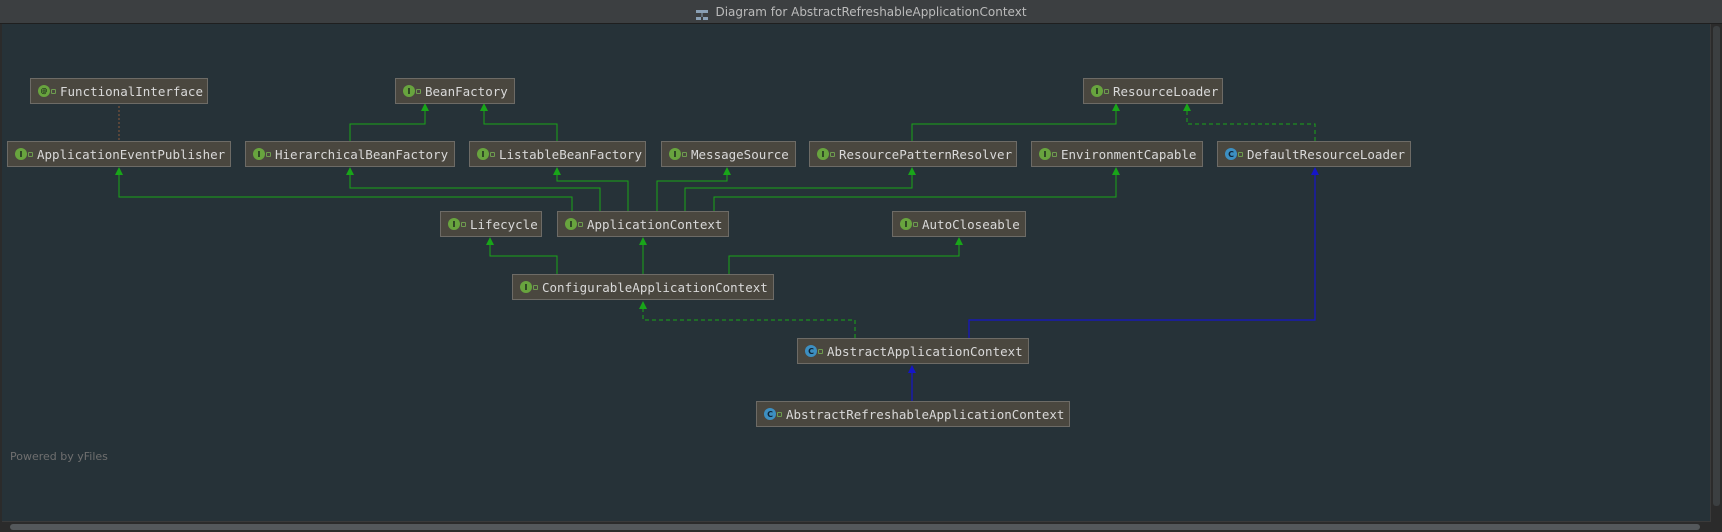 The image size is (1722, 532). I want to click on node-lifecycle: I Lifecycle, so click(491, 224).